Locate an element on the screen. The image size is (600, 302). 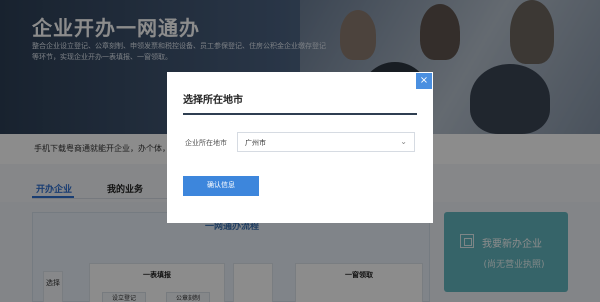
chevron-down-icon: ⌄ is located at coordinates (403, 141).